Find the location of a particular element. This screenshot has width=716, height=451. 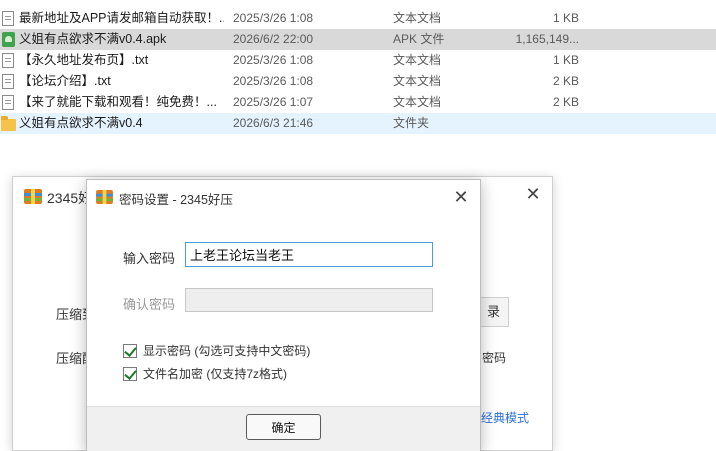

password-text: 密码 is located at coordinates (494, 358).